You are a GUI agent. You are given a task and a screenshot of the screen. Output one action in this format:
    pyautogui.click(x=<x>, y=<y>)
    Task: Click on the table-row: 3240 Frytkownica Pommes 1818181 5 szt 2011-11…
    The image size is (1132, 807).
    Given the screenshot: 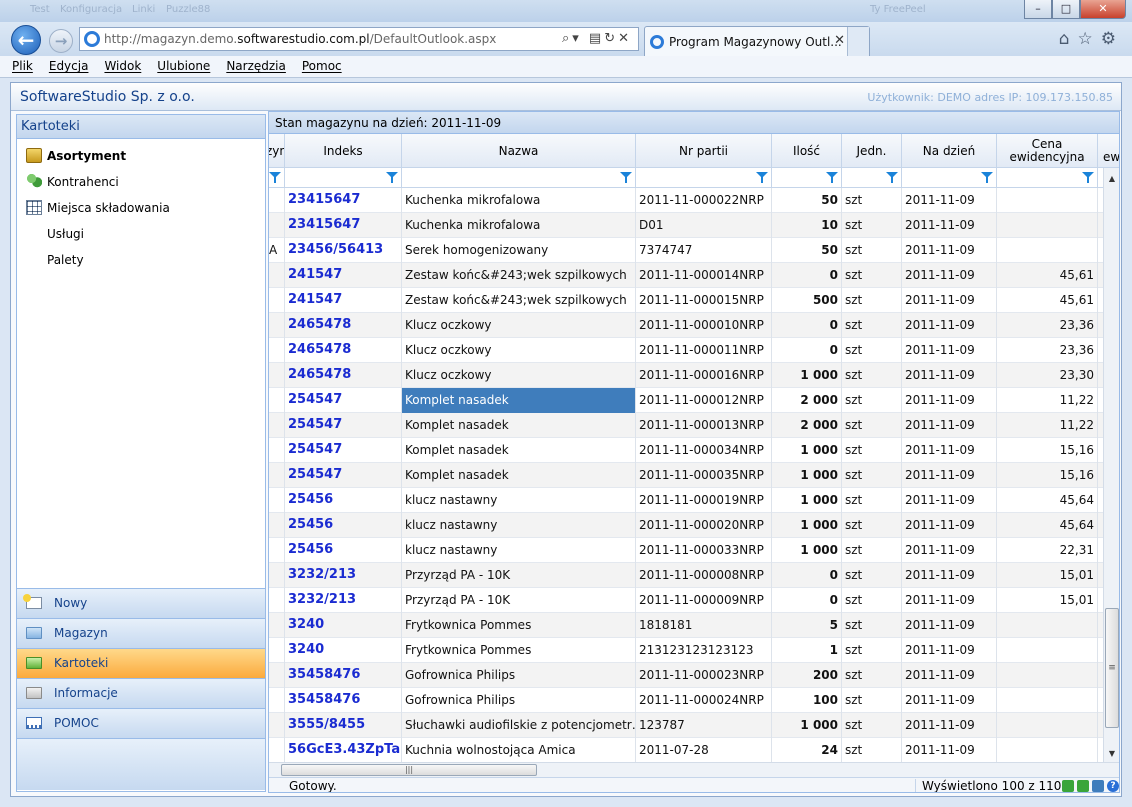 What is the action you would take?
    pyautogui.click(x=686, y=625)
    